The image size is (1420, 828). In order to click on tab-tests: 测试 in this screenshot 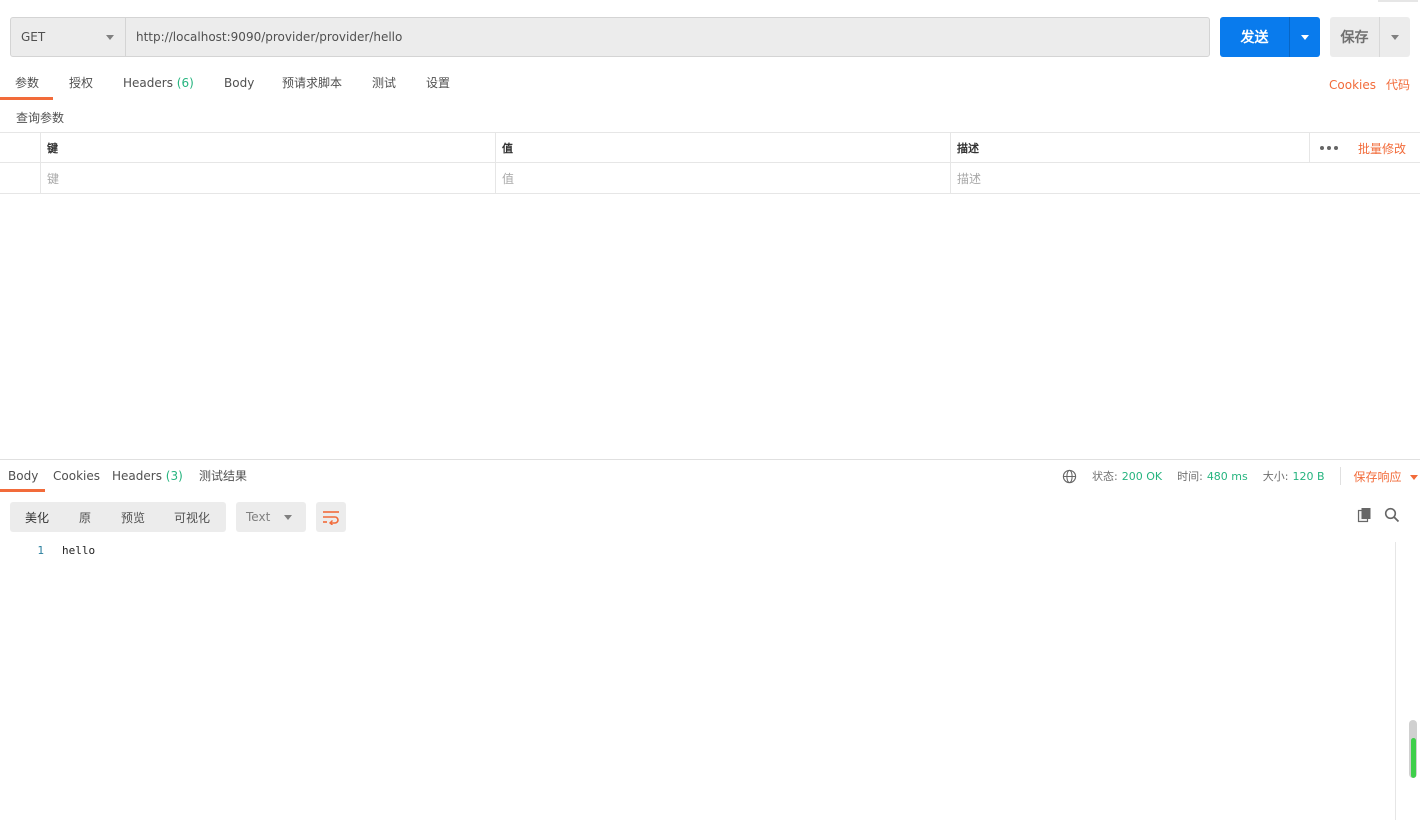, I will do `click(384, 87)`.